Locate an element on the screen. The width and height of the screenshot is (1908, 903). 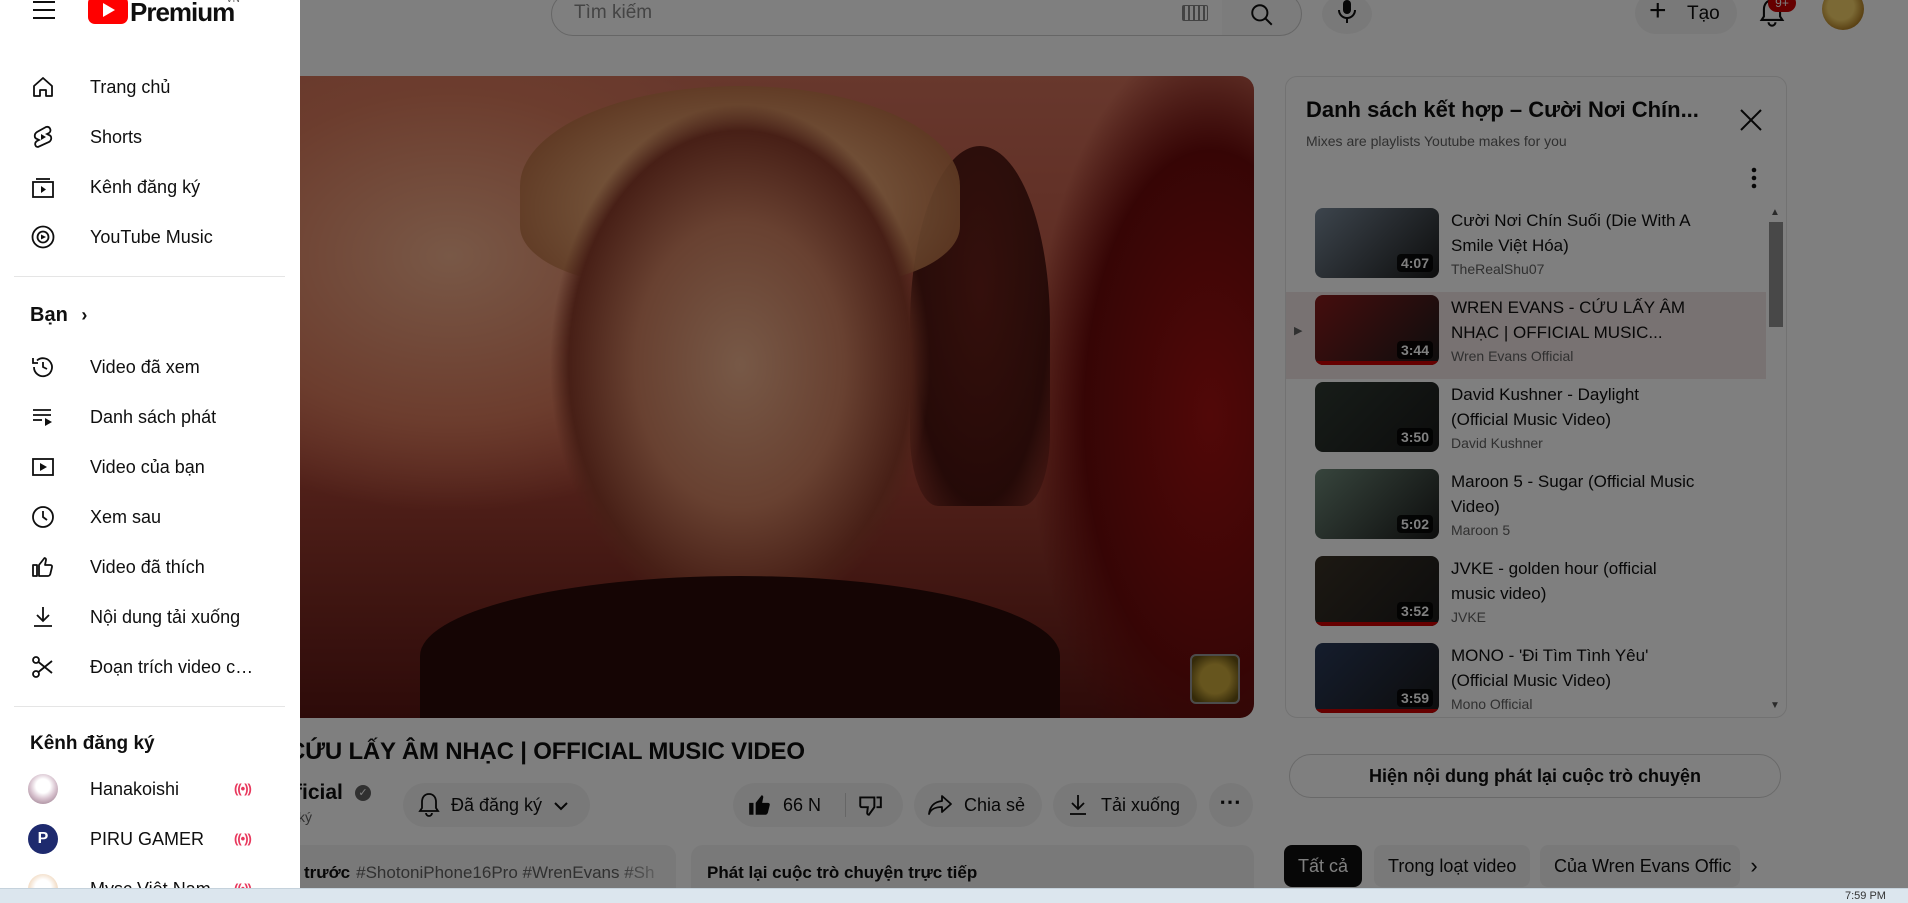
avatar is located at coordinates (43, 789).